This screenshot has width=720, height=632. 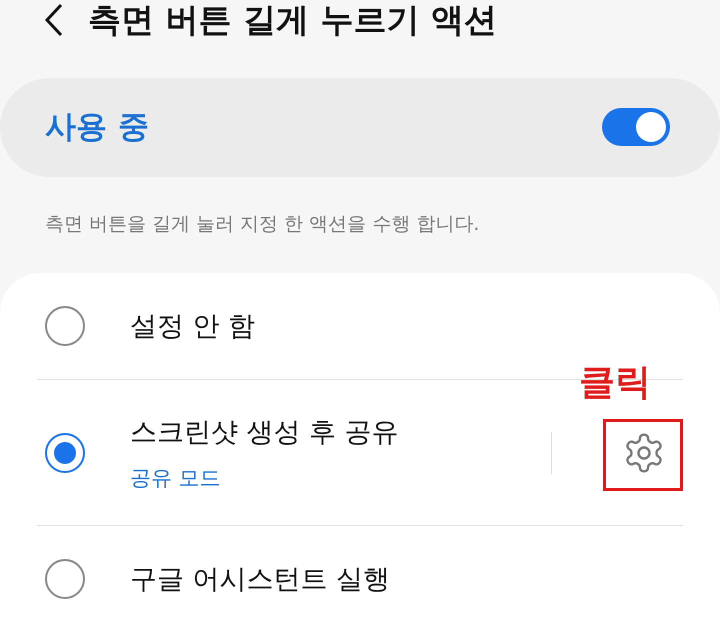 I want to click on option-label: 구글 어시스턴트 실행, so click(x=261, y=580).